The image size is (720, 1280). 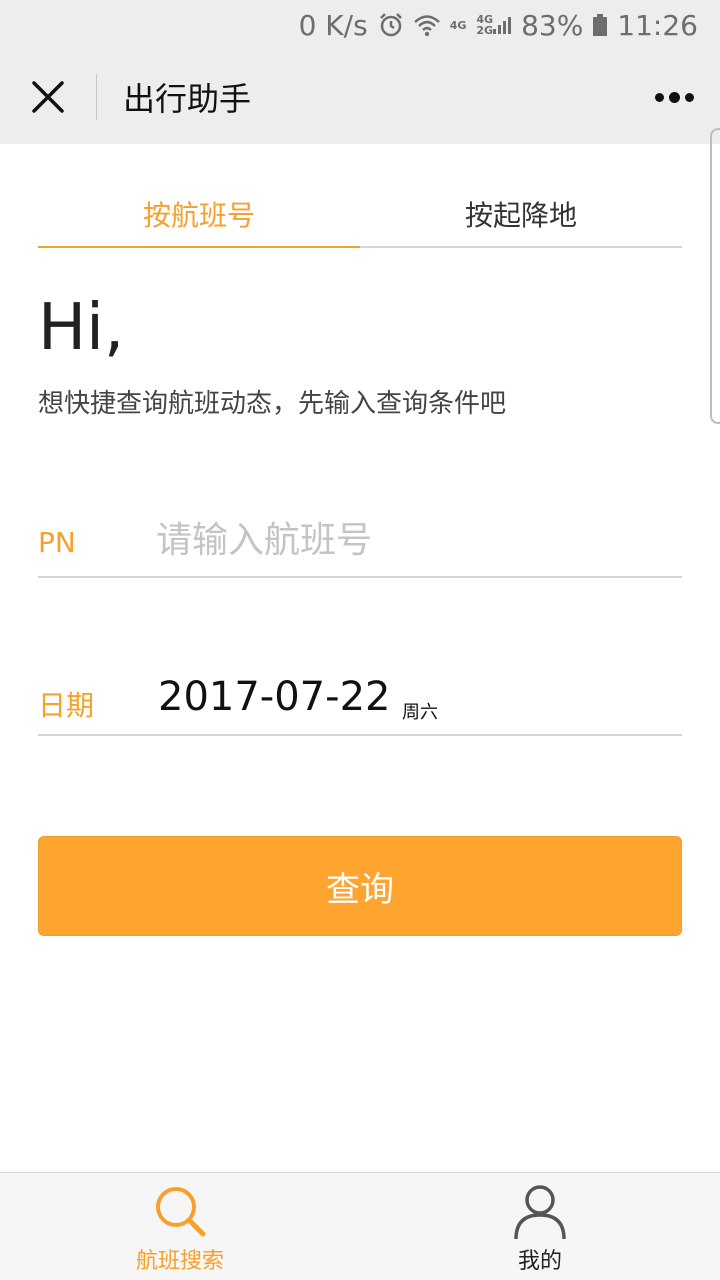 What do you see at coordinates (57, 542) in the screenshot?
I see `flight-number-label: PN` at bounding box center [57, 542].